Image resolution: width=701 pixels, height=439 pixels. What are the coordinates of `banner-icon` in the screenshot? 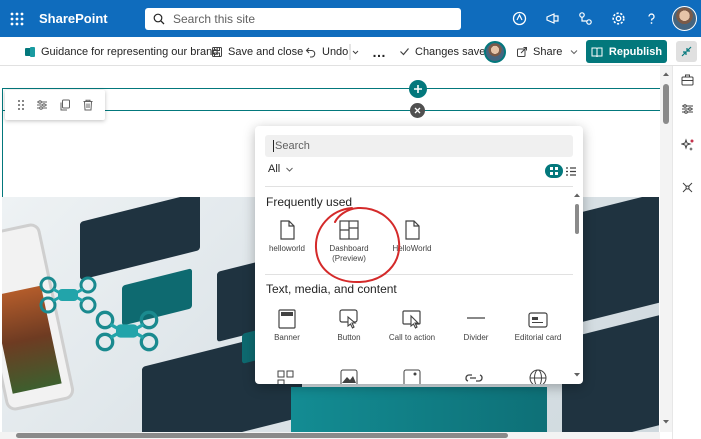 It's located at (287, 319).